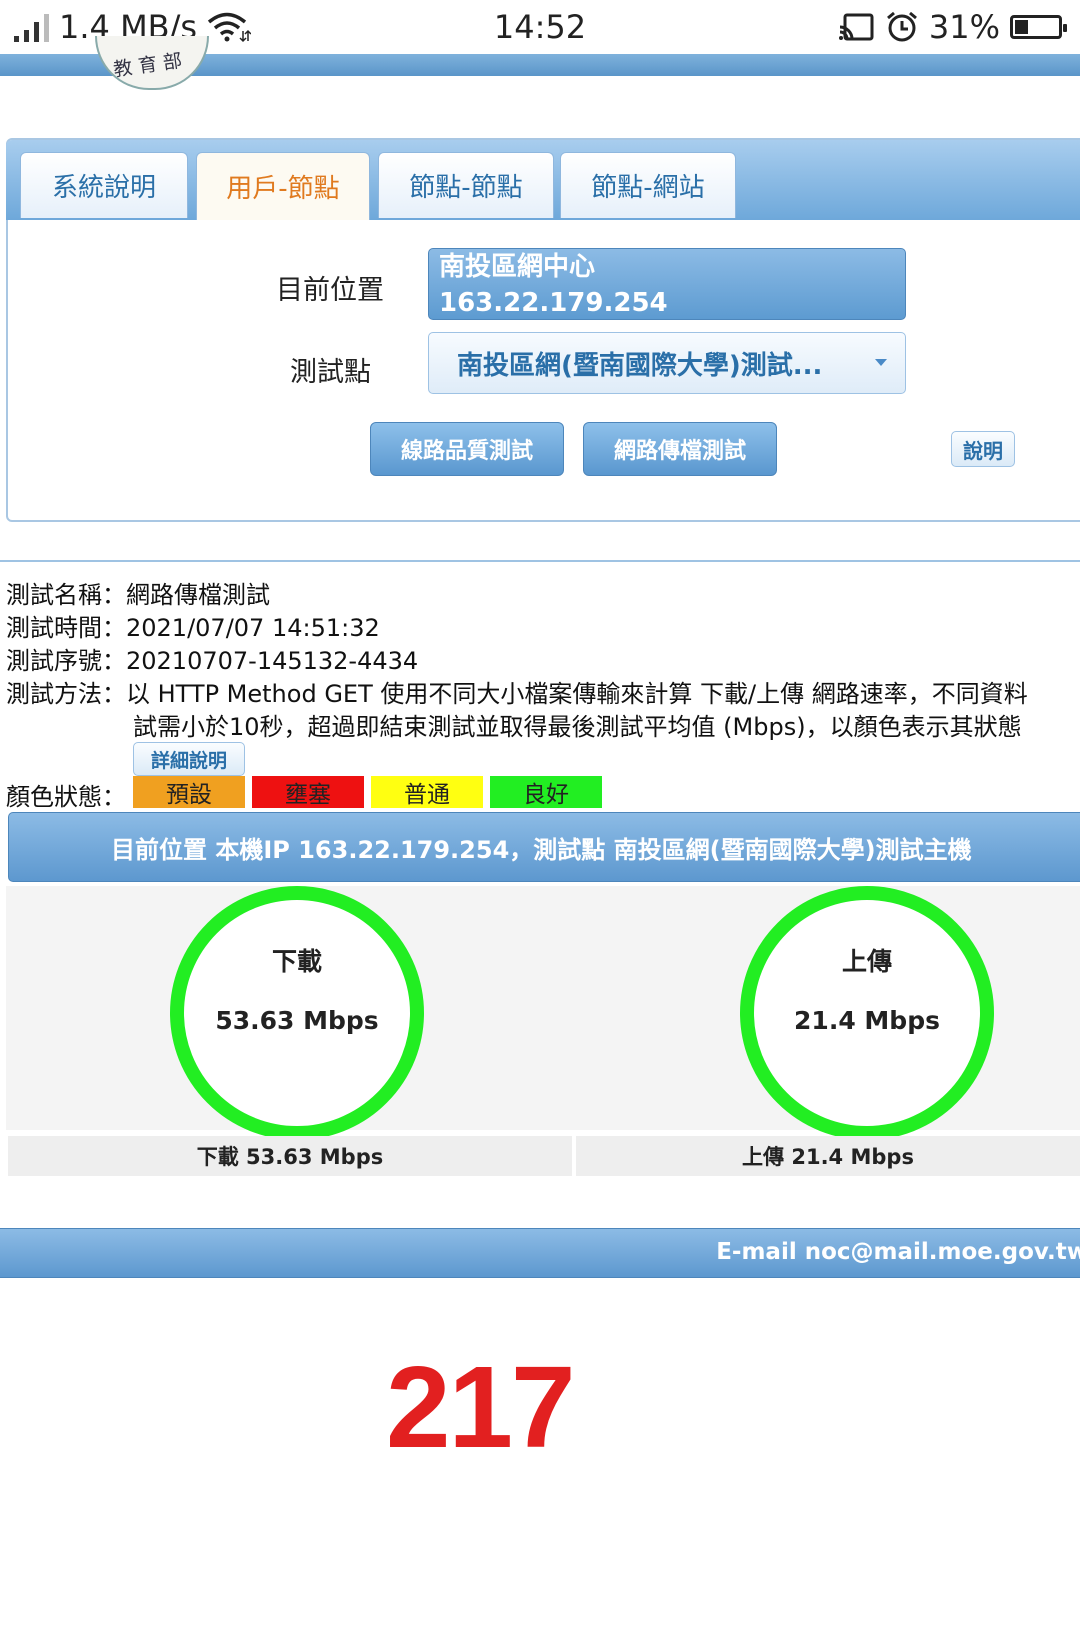  Describe the element at coordinates (66, 628) in the screenshot. I see `test-time-label: 測試時間：` at that location.